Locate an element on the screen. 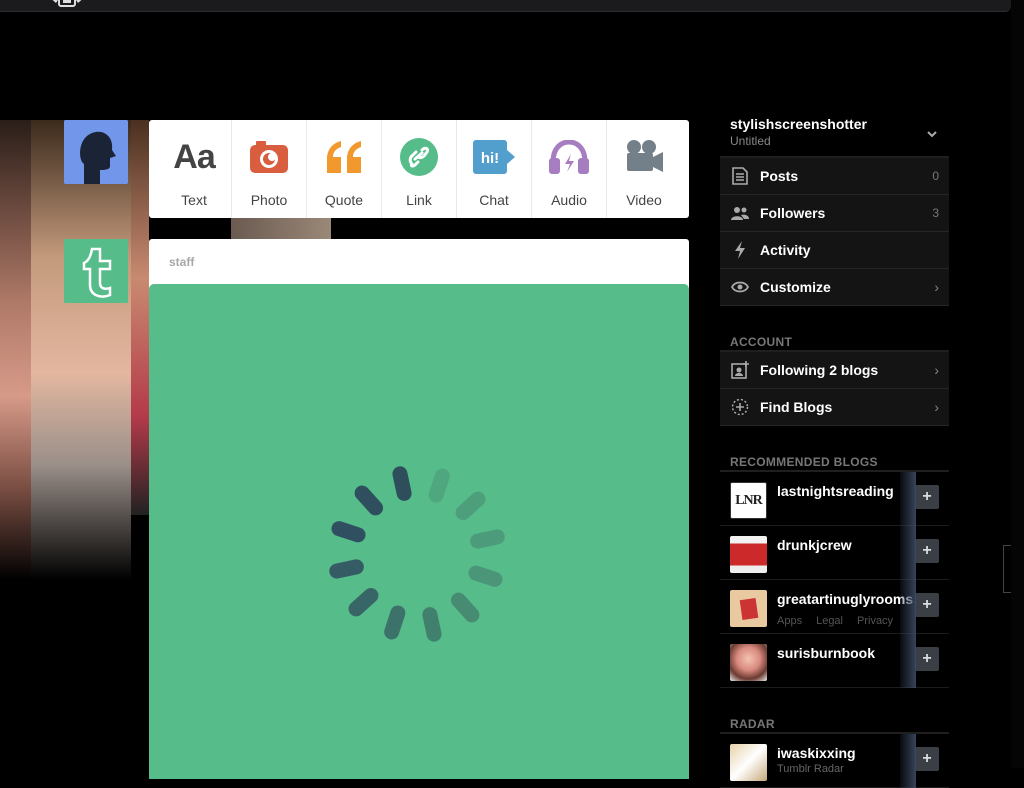  top-navigation-bar is located at coordinates (505, 6).